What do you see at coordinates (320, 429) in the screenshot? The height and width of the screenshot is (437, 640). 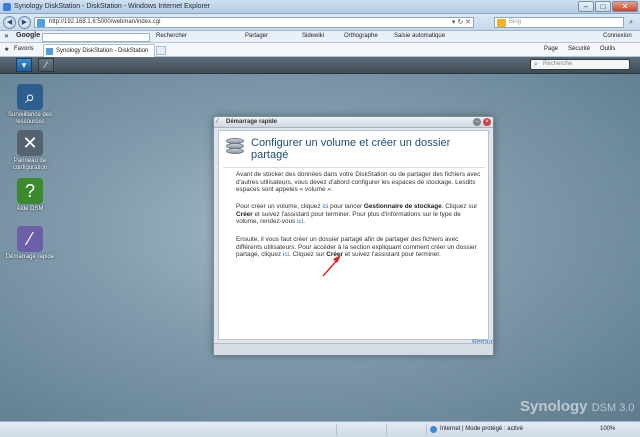 I see `status-bar: Internet | Mode protégé : activé 100%` at bounding box center [320, 429].